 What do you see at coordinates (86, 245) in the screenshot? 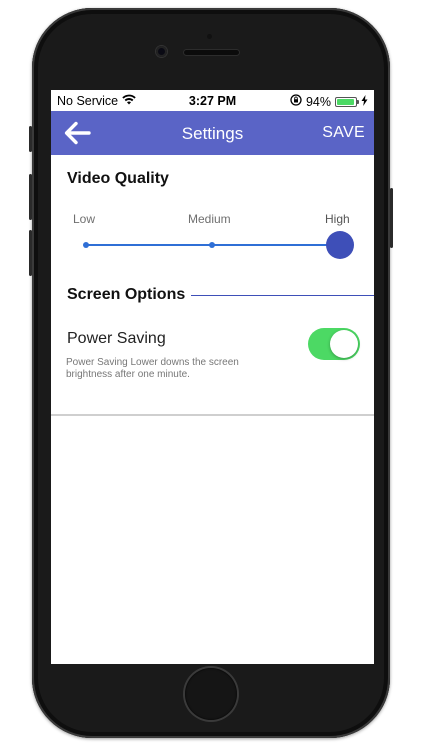
I see `slider-stop-low` at bounding box center [86, 245].